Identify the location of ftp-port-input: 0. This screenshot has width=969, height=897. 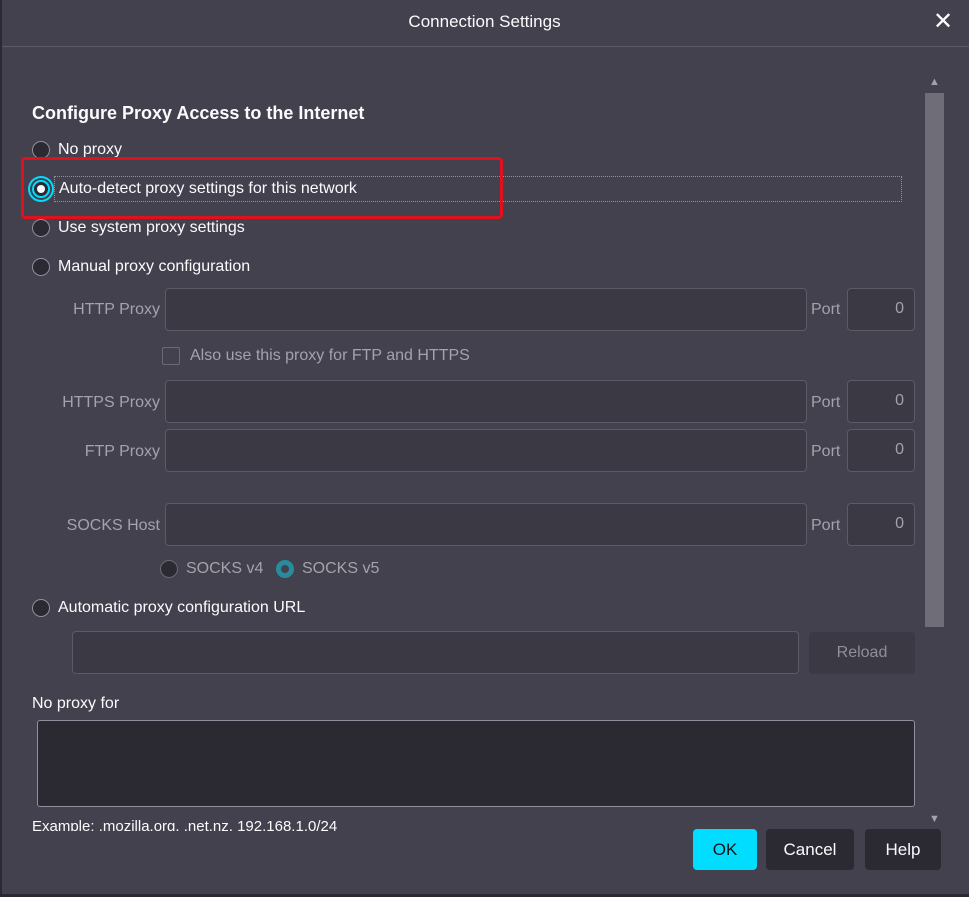
(881, 450).